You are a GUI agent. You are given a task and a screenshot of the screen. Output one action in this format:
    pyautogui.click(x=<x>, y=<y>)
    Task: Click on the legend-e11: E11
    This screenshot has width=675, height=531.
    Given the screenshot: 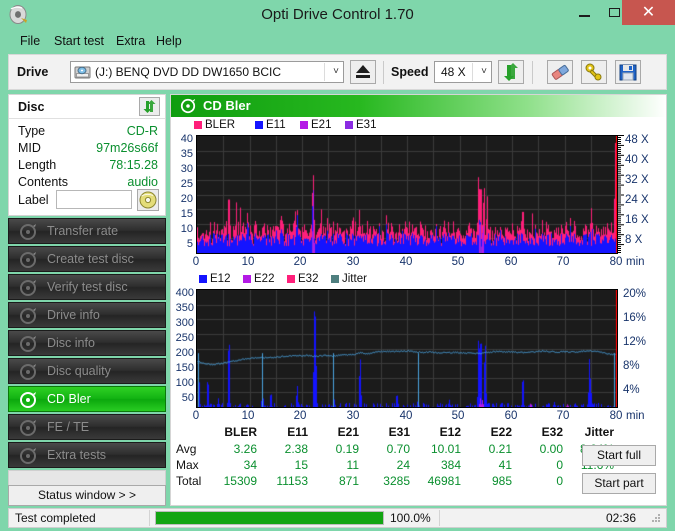 What is the action you would take?
    pyautogui.click(x=270, y=125)
    